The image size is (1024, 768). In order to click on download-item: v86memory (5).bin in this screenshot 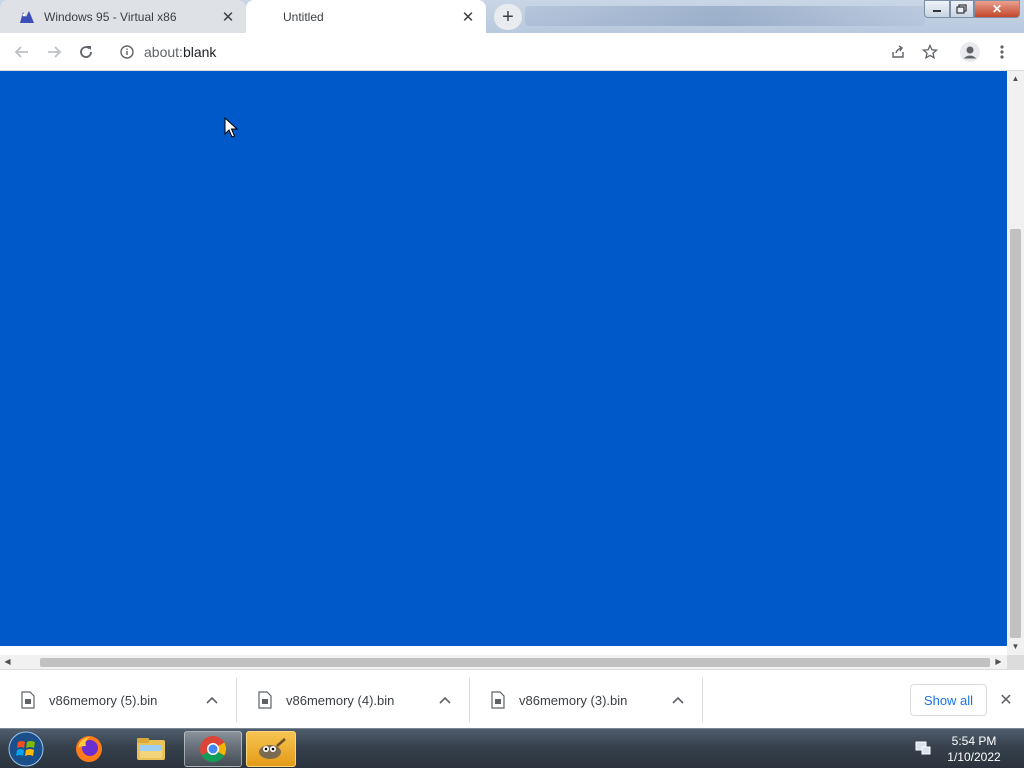, I will do `click(118, 700)`.